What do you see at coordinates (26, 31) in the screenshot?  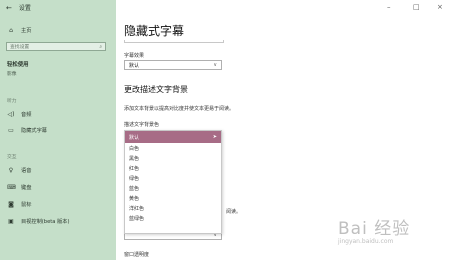 I see `sidebar-item-label: 主页` at bounding box center [26, 31].